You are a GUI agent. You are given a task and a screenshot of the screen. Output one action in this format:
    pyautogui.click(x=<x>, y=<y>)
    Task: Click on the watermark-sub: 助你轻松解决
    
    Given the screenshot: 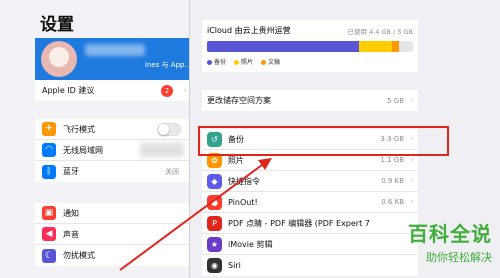 What is the action you would take?
    pyautogui.click(x=459, y=257)
    